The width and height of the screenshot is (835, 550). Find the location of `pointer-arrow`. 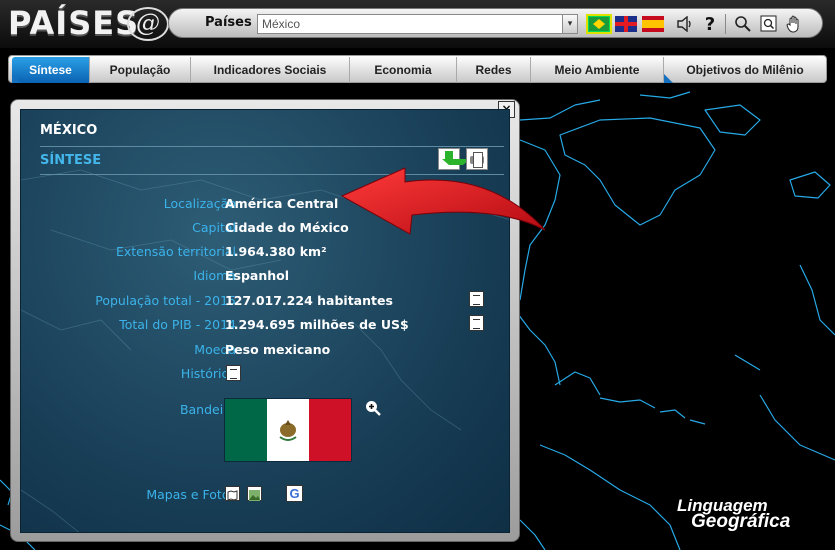

pointer-arrow is located at coordinates (443, 201).